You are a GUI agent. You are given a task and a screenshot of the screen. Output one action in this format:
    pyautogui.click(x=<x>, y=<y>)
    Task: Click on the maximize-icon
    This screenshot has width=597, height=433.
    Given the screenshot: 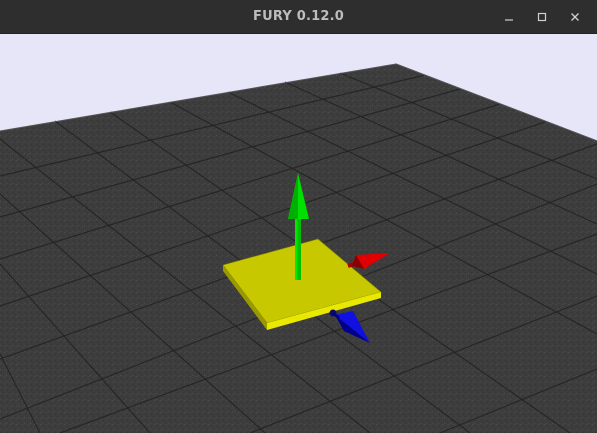 What is the action you would take?
    pyautogui.click(x=541, y=17)
    